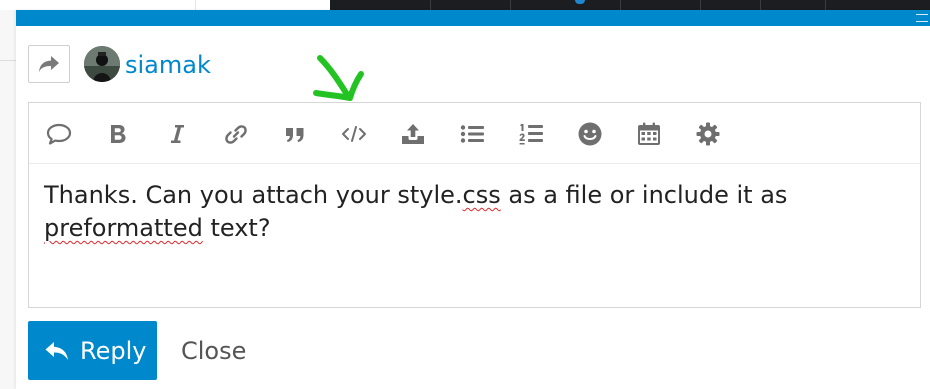 The height and width of the screenshot is (389, 930). I want to click on background-header-dark, so click(630, 5).